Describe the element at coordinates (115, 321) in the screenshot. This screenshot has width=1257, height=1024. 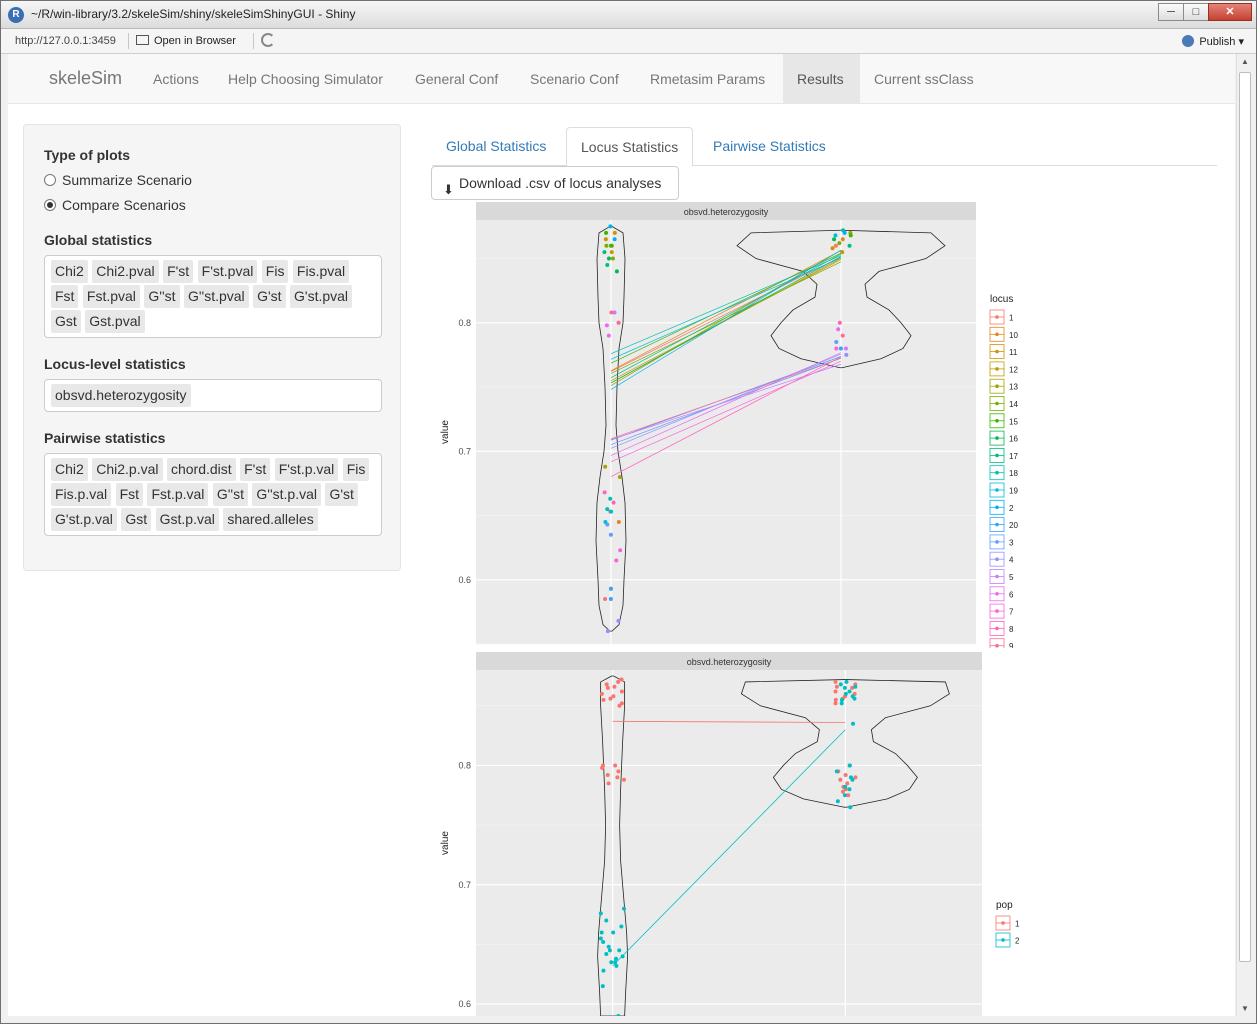
I see `selected-chip: Gst.pval` at that location.